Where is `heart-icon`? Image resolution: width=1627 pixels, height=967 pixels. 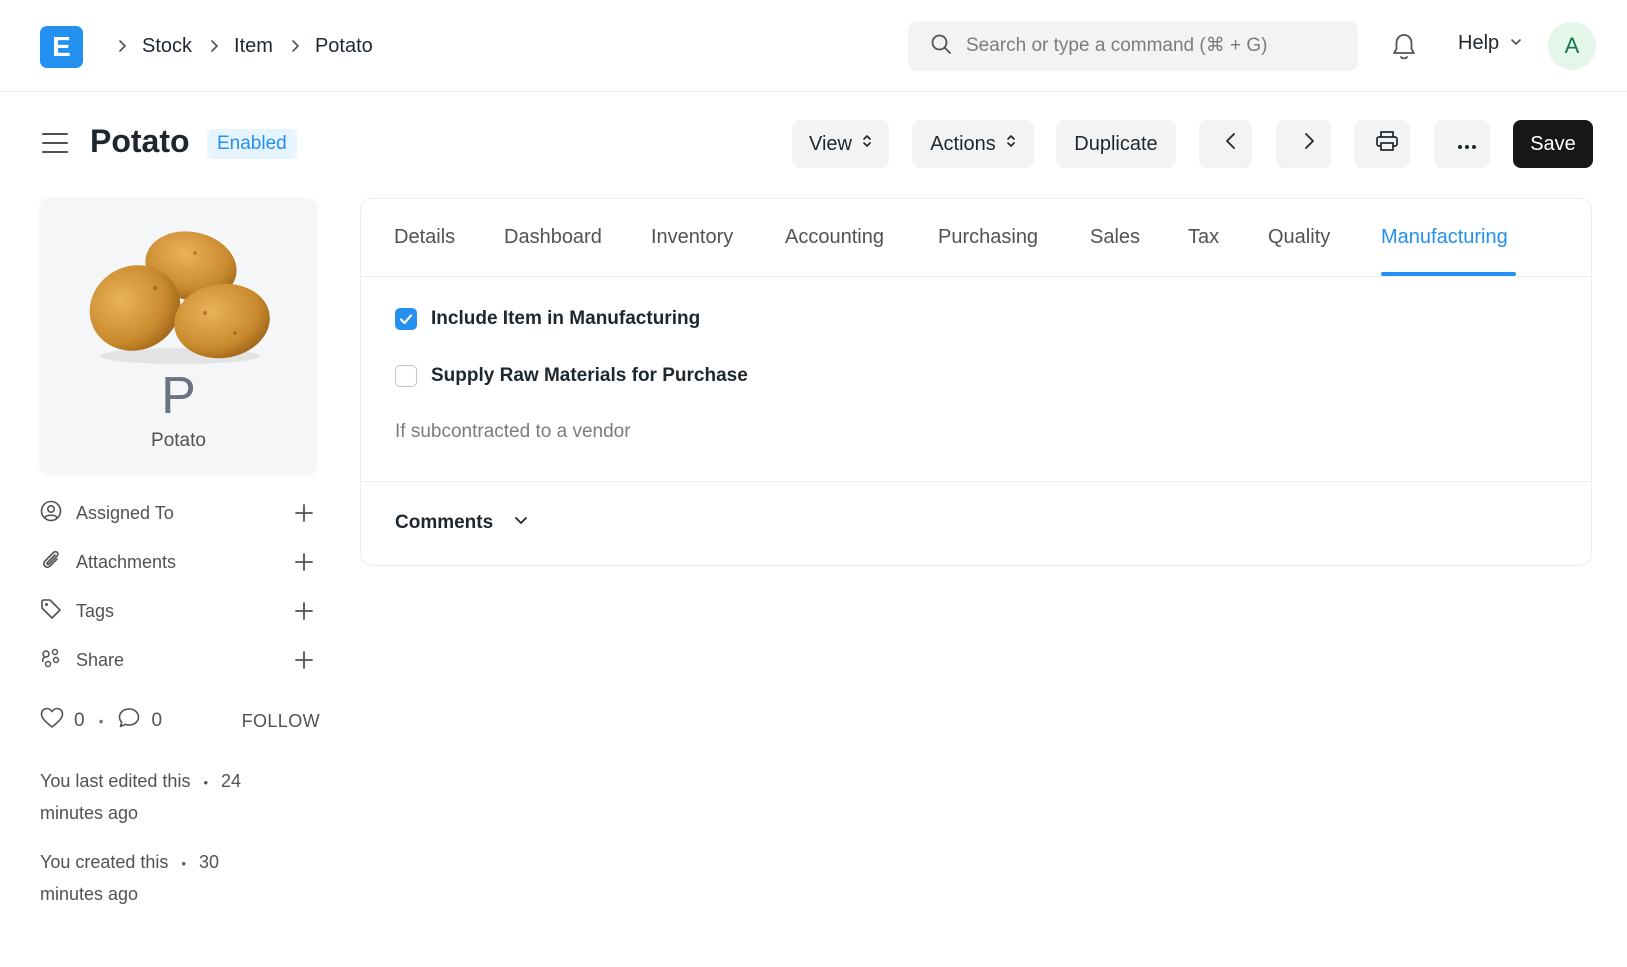
heart-icon is located at coordinates (52, 721).